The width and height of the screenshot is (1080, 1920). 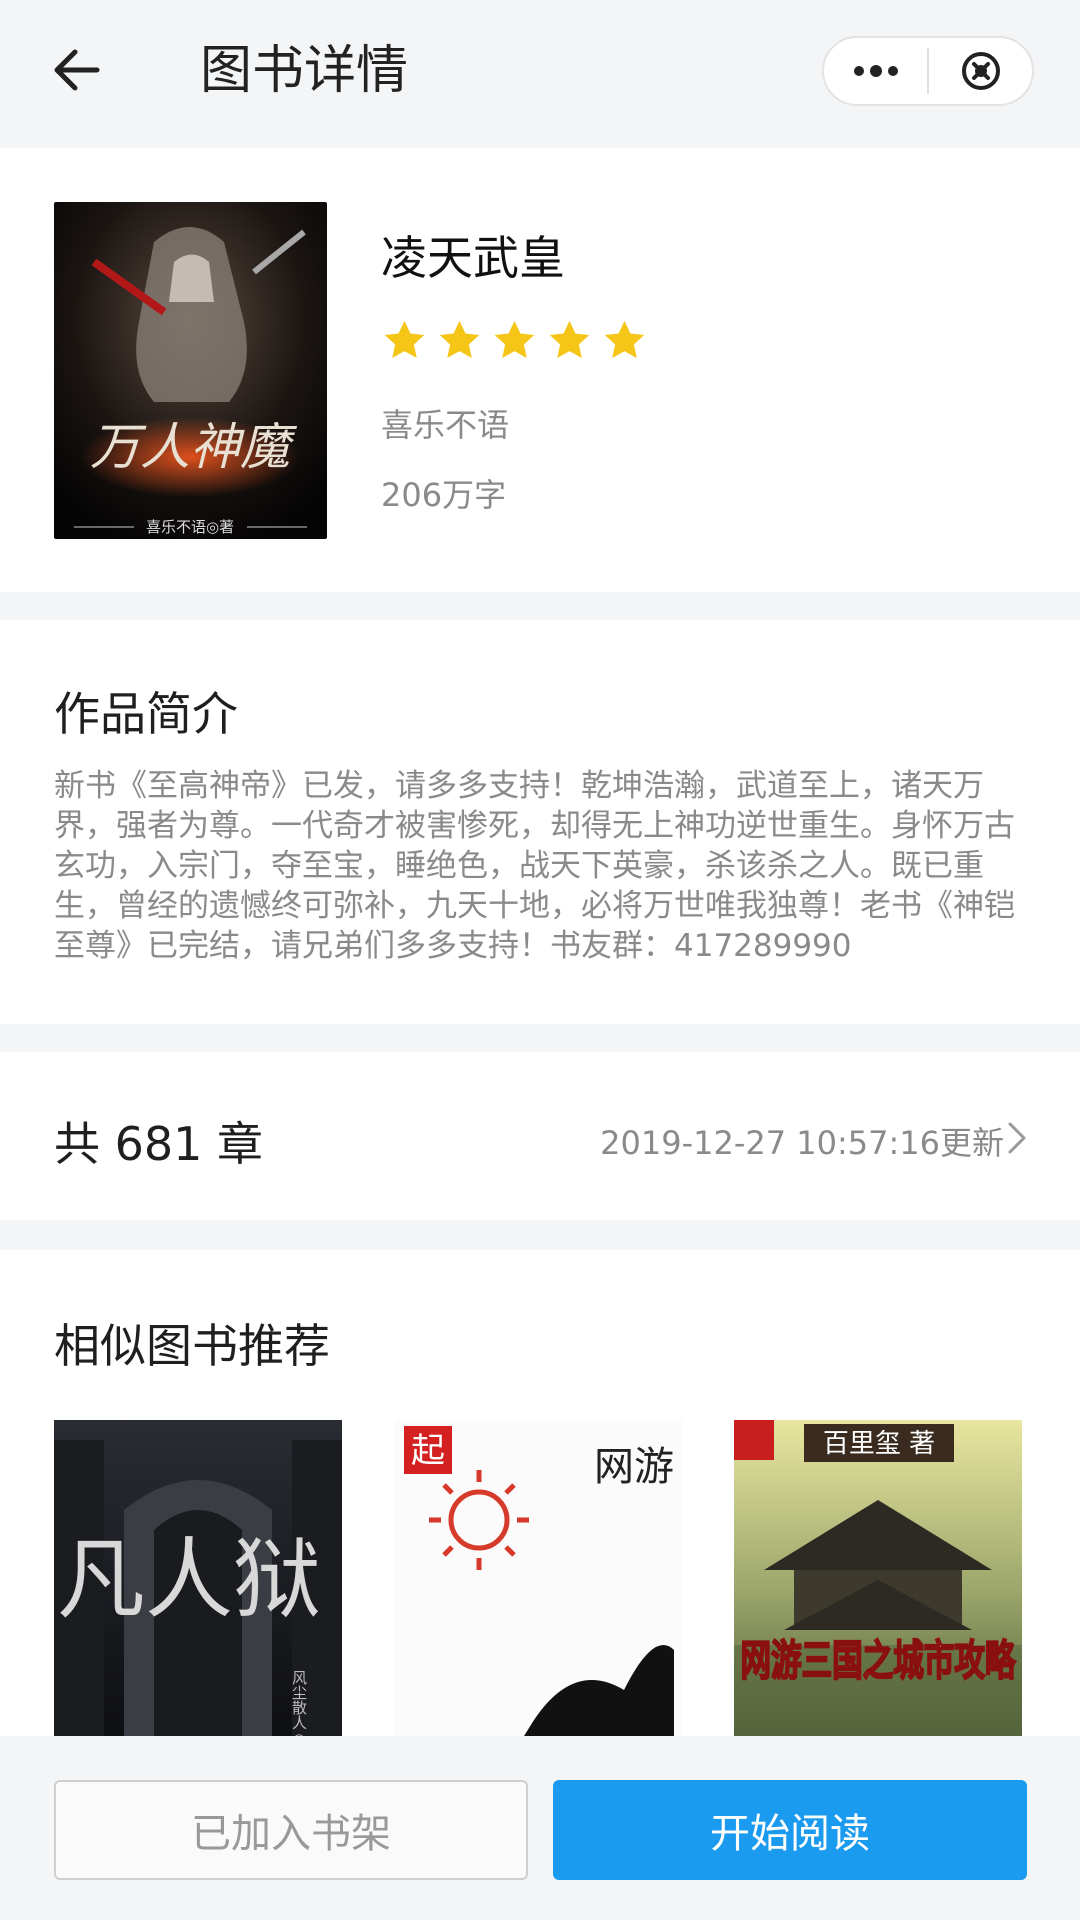 I want to click on recommend-book-cover: 起 网游 射线 九天人来, so click(x=538, y=1578).